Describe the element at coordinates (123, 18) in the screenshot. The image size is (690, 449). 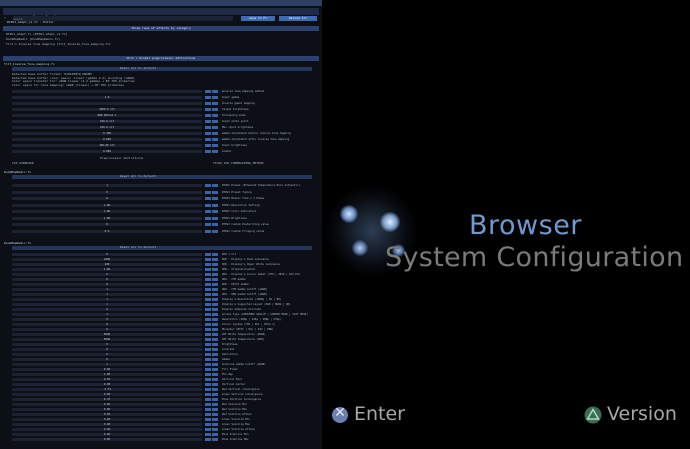
I see `search-input` at that location.